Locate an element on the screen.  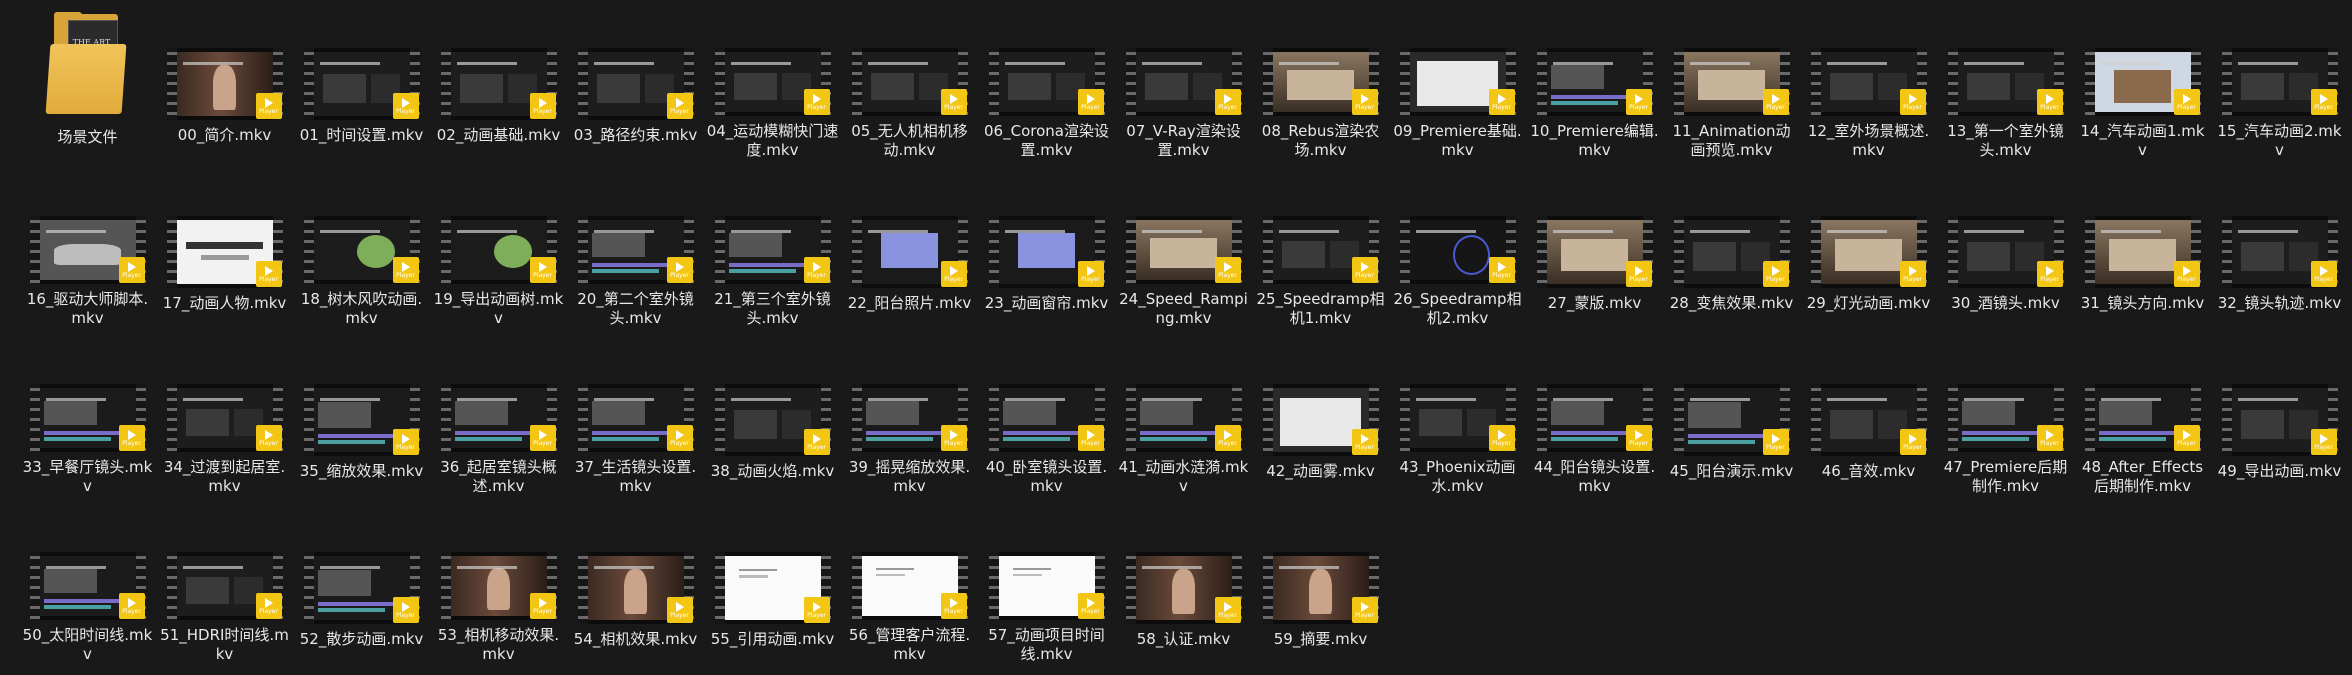
video-file-item: Player 17_动画人物.mkv is located at coordinates (224, 248).